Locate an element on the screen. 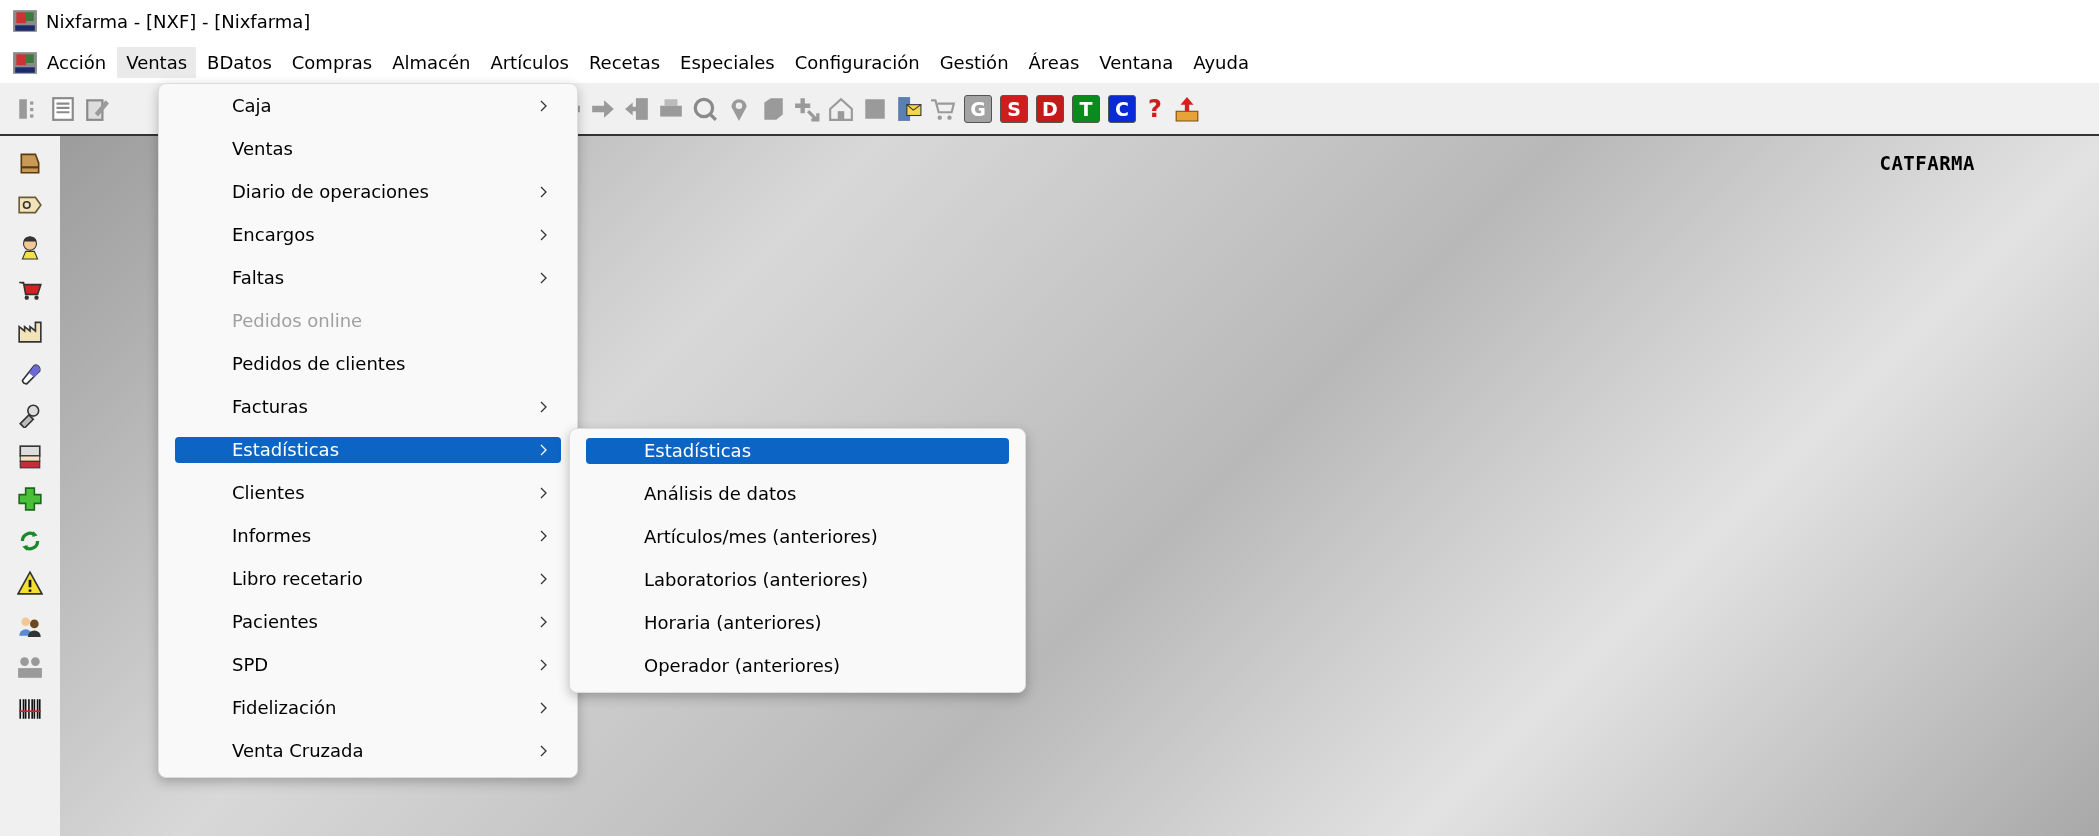  letter-toolbar-button: C is located at coordinates (1122, 108).